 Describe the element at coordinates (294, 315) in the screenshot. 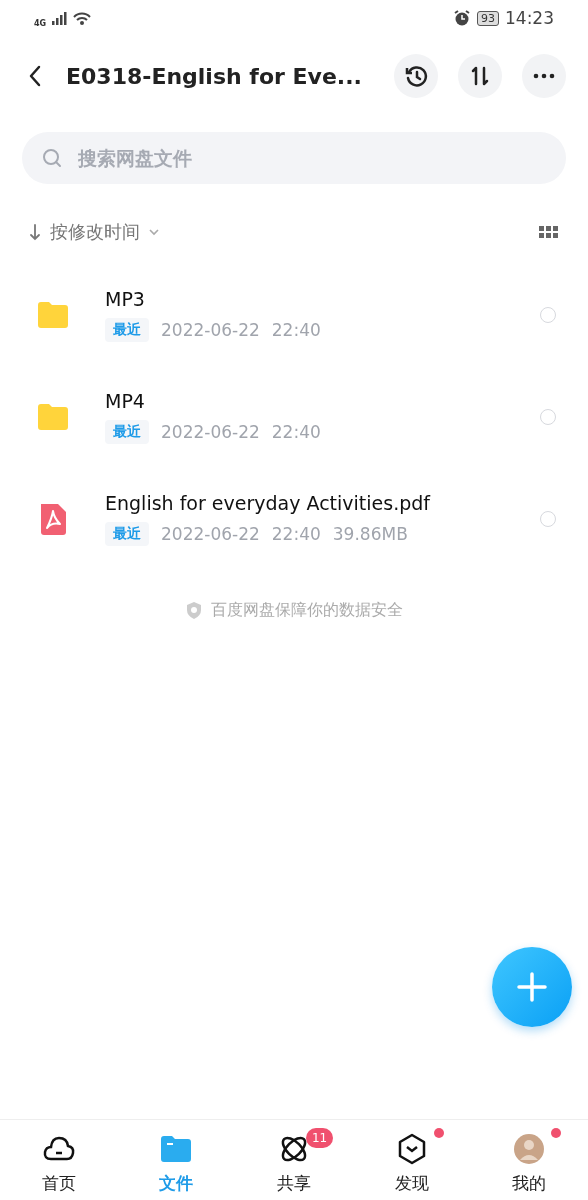

I see `file-row: MP3 最近 2022-06-22 22:40` at that location.